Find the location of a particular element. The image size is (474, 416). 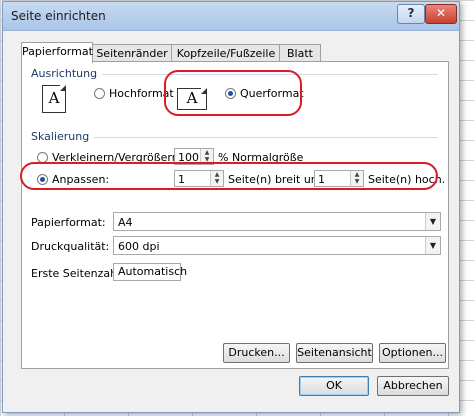

fit-to-label: Anpassen: is located at coordinates (80, 179).